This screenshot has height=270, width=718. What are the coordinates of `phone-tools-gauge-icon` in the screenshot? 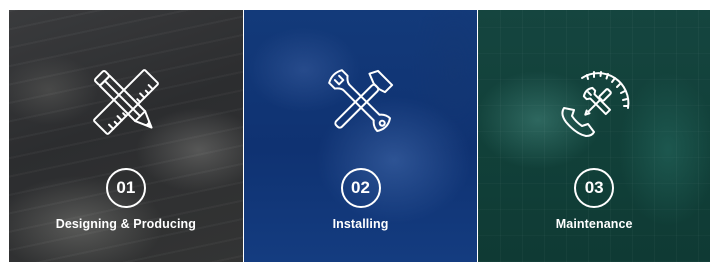 It's located at (594, 102).